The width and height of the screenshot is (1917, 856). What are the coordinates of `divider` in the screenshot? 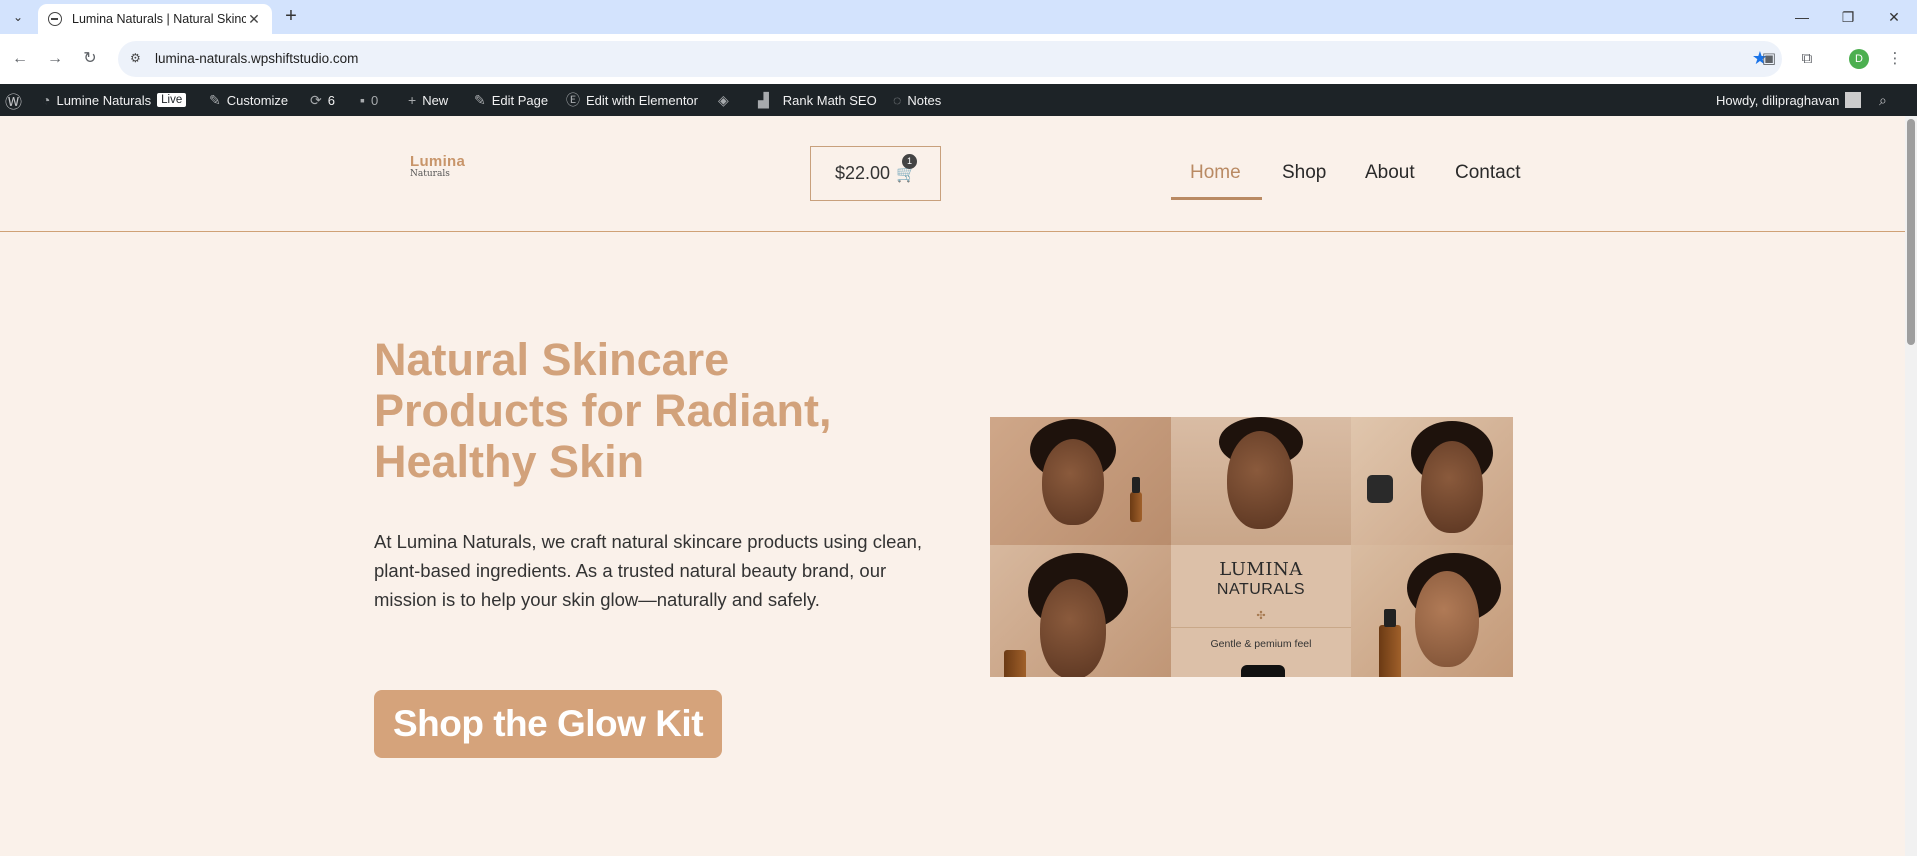 It's located at (1261, 627).